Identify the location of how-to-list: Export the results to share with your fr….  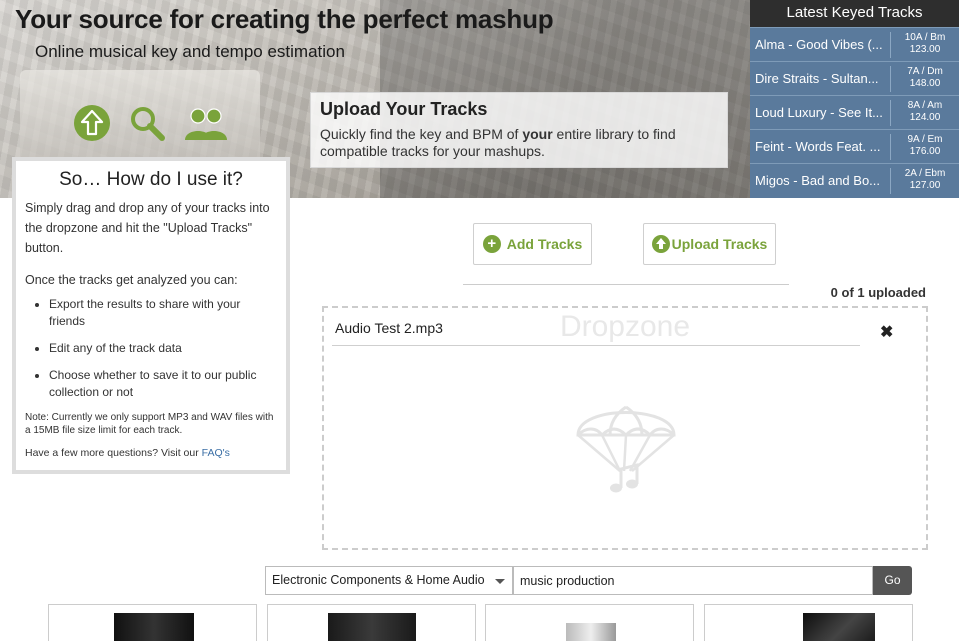
(163, 348).